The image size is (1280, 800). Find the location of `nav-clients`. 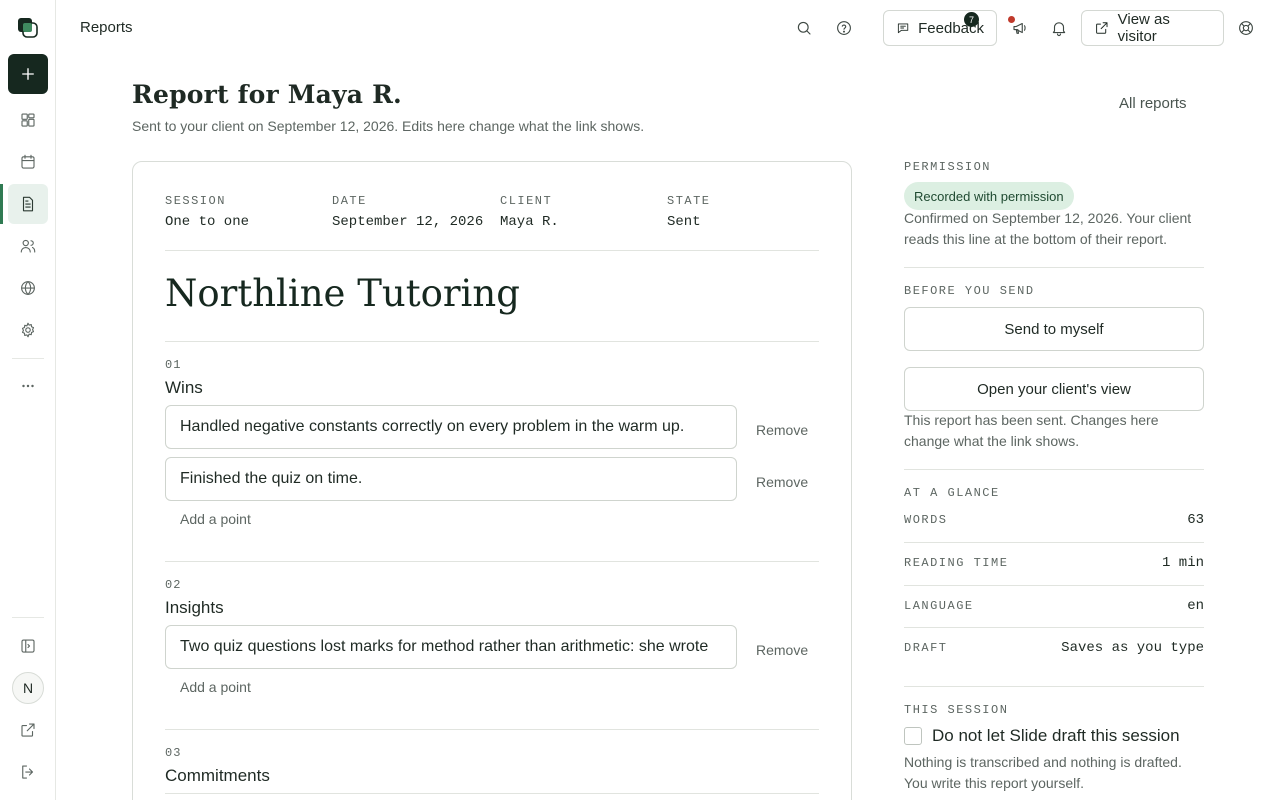

nav-clients is located at coordinates (28, 246).